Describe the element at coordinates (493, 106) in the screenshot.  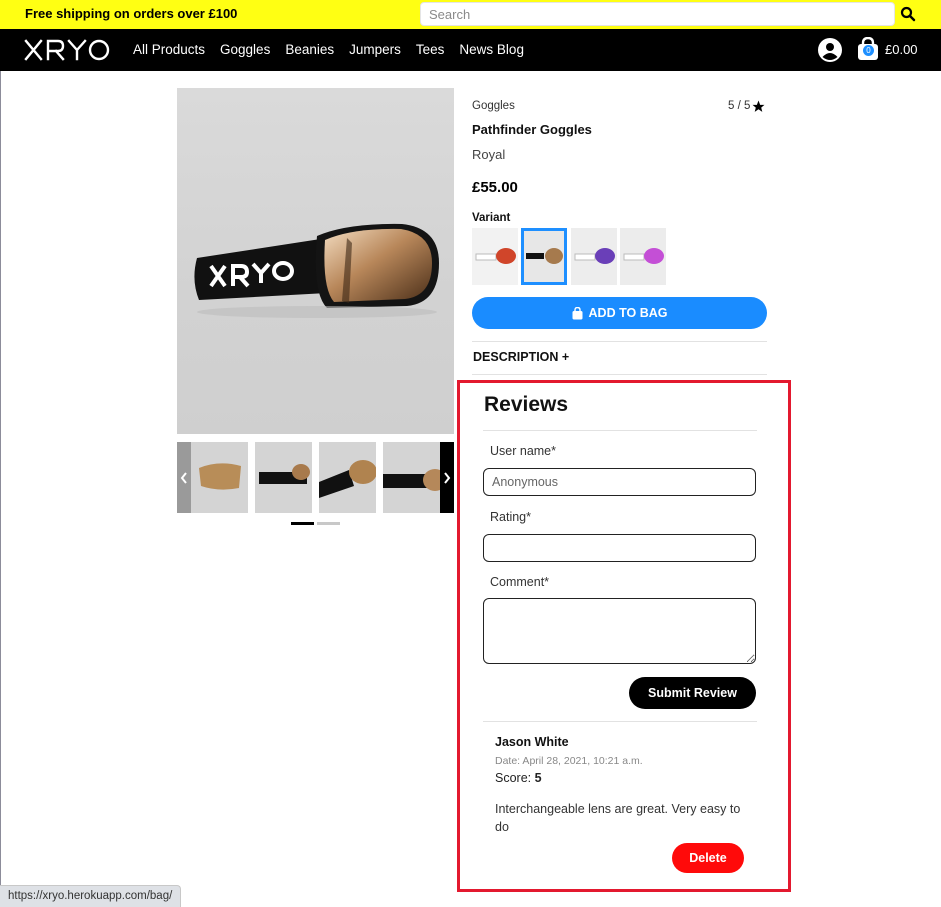
I see `product-category: Goggles` at that location.